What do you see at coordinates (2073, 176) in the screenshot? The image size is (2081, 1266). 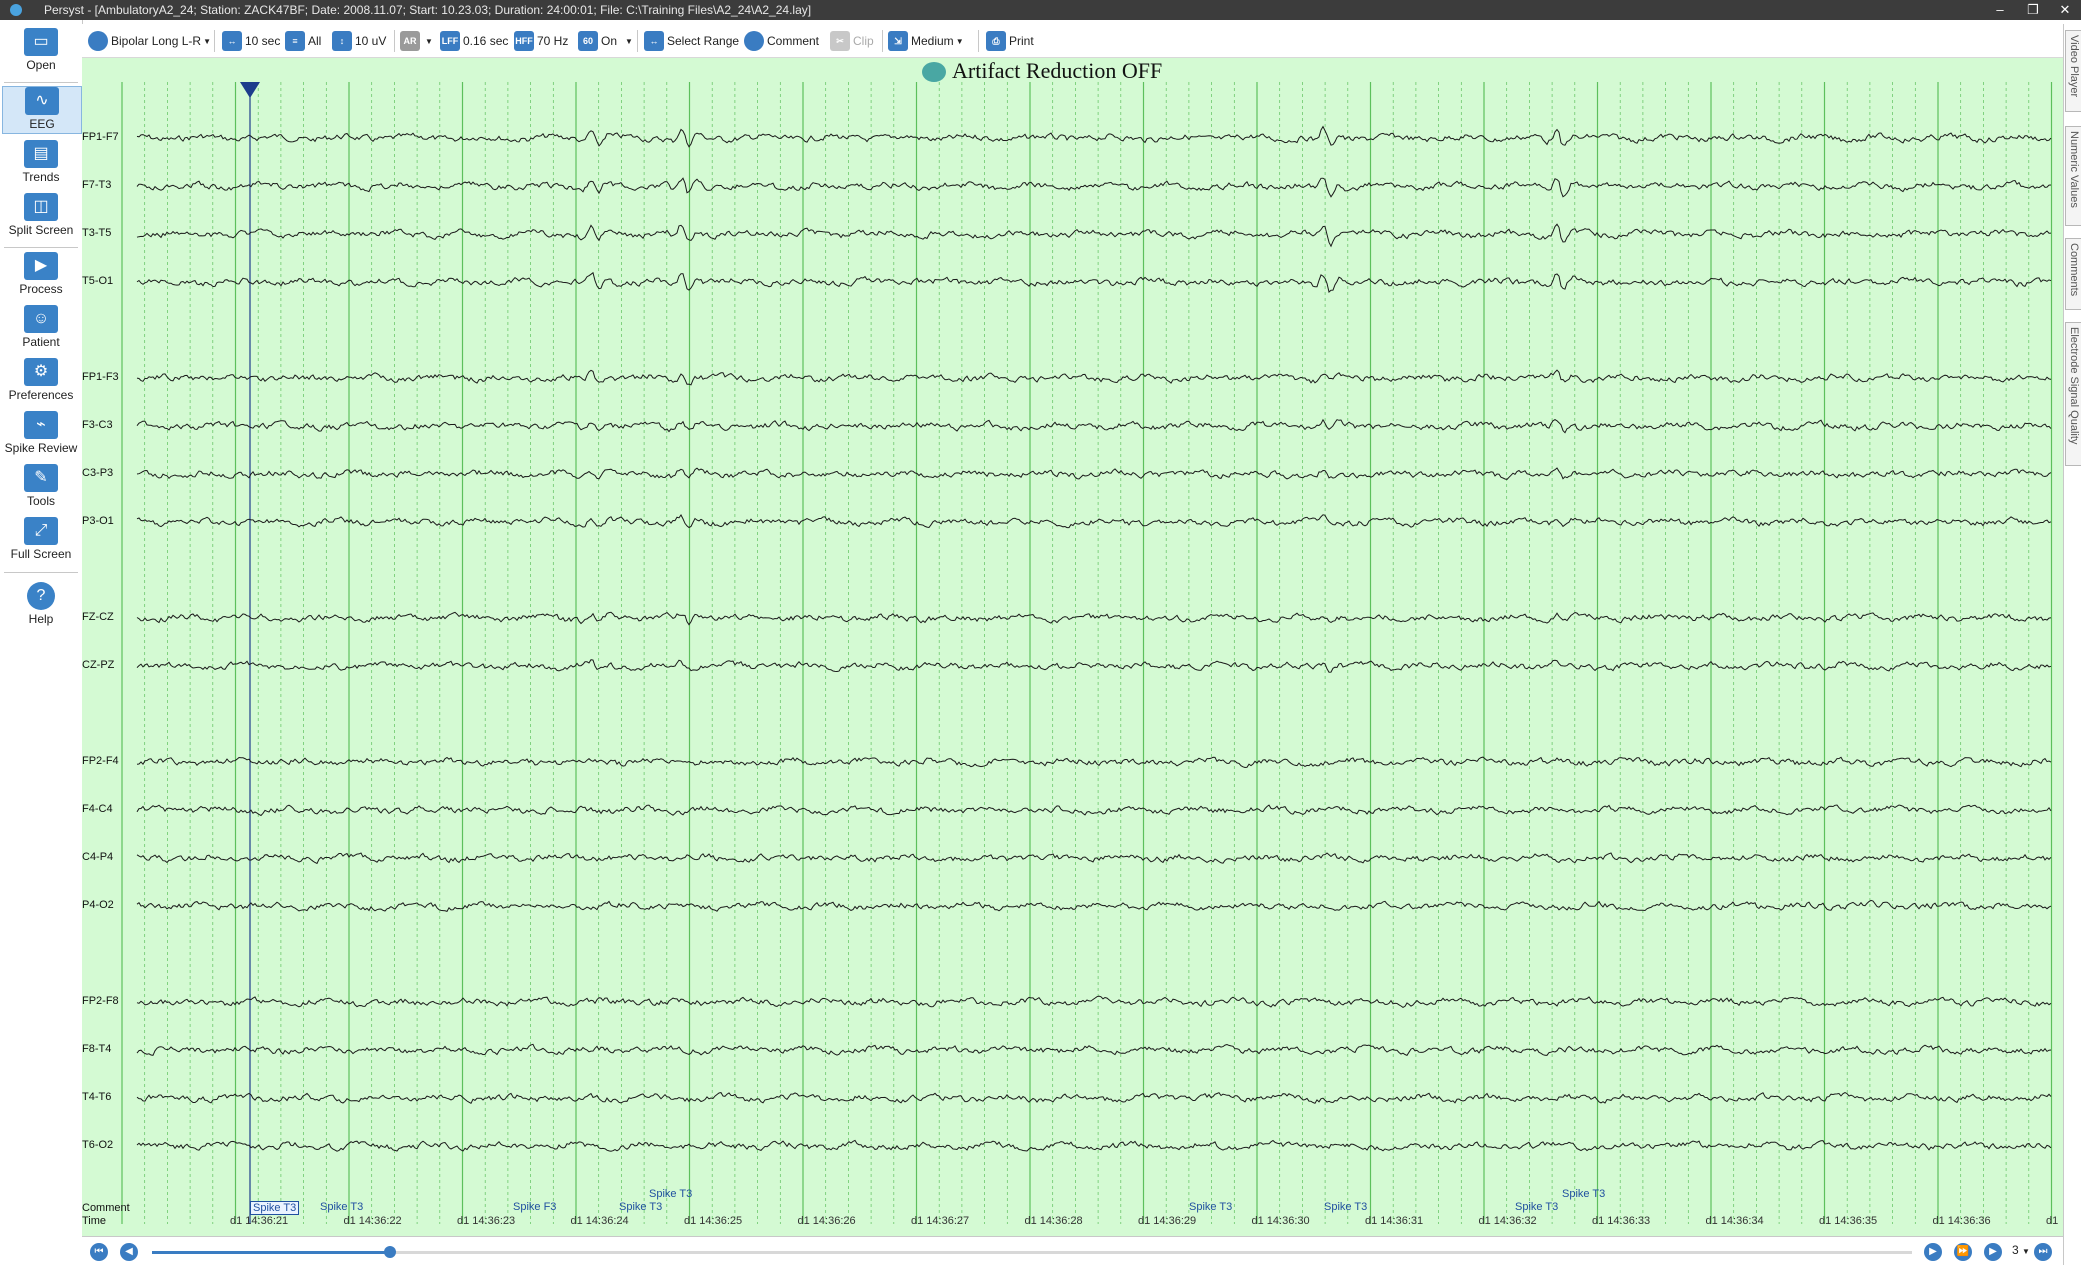 I see `tab-numeric-values: Numeric Values` at bounding box center [2073, 176].